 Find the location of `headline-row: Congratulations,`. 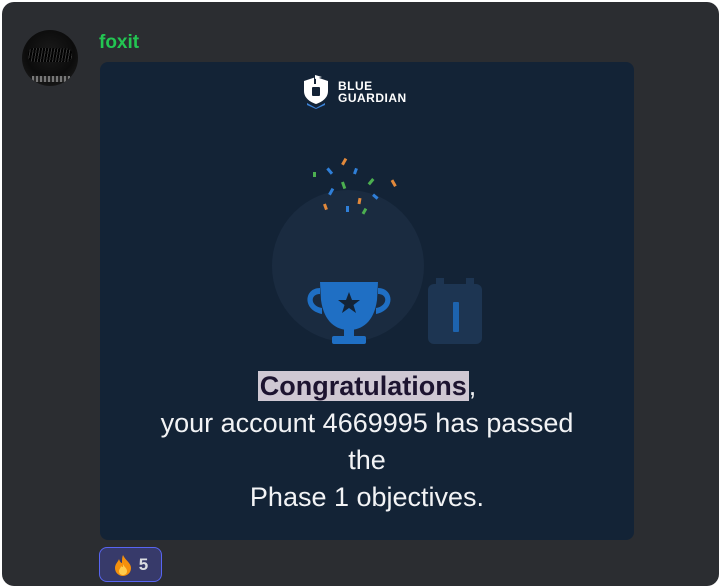

headline-row: Congratulations, is located at coordinates (367, 386).